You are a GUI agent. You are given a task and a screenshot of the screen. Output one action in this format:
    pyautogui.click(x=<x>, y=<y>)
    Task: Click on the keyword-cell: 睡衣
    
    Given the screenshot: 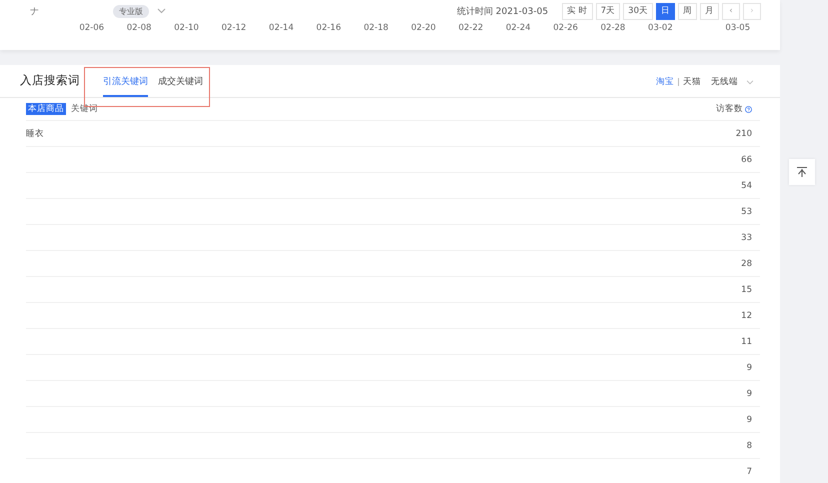 What is the action you would take?
    pyautogui.click(x=35, y=134)
    